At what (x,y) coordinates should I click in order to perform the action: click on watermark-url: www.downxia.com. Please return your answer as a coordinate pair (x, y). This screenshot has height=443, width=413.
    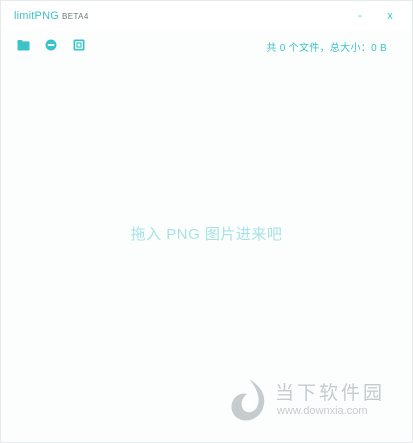
    Looking at the image, I should click on (322, 411).